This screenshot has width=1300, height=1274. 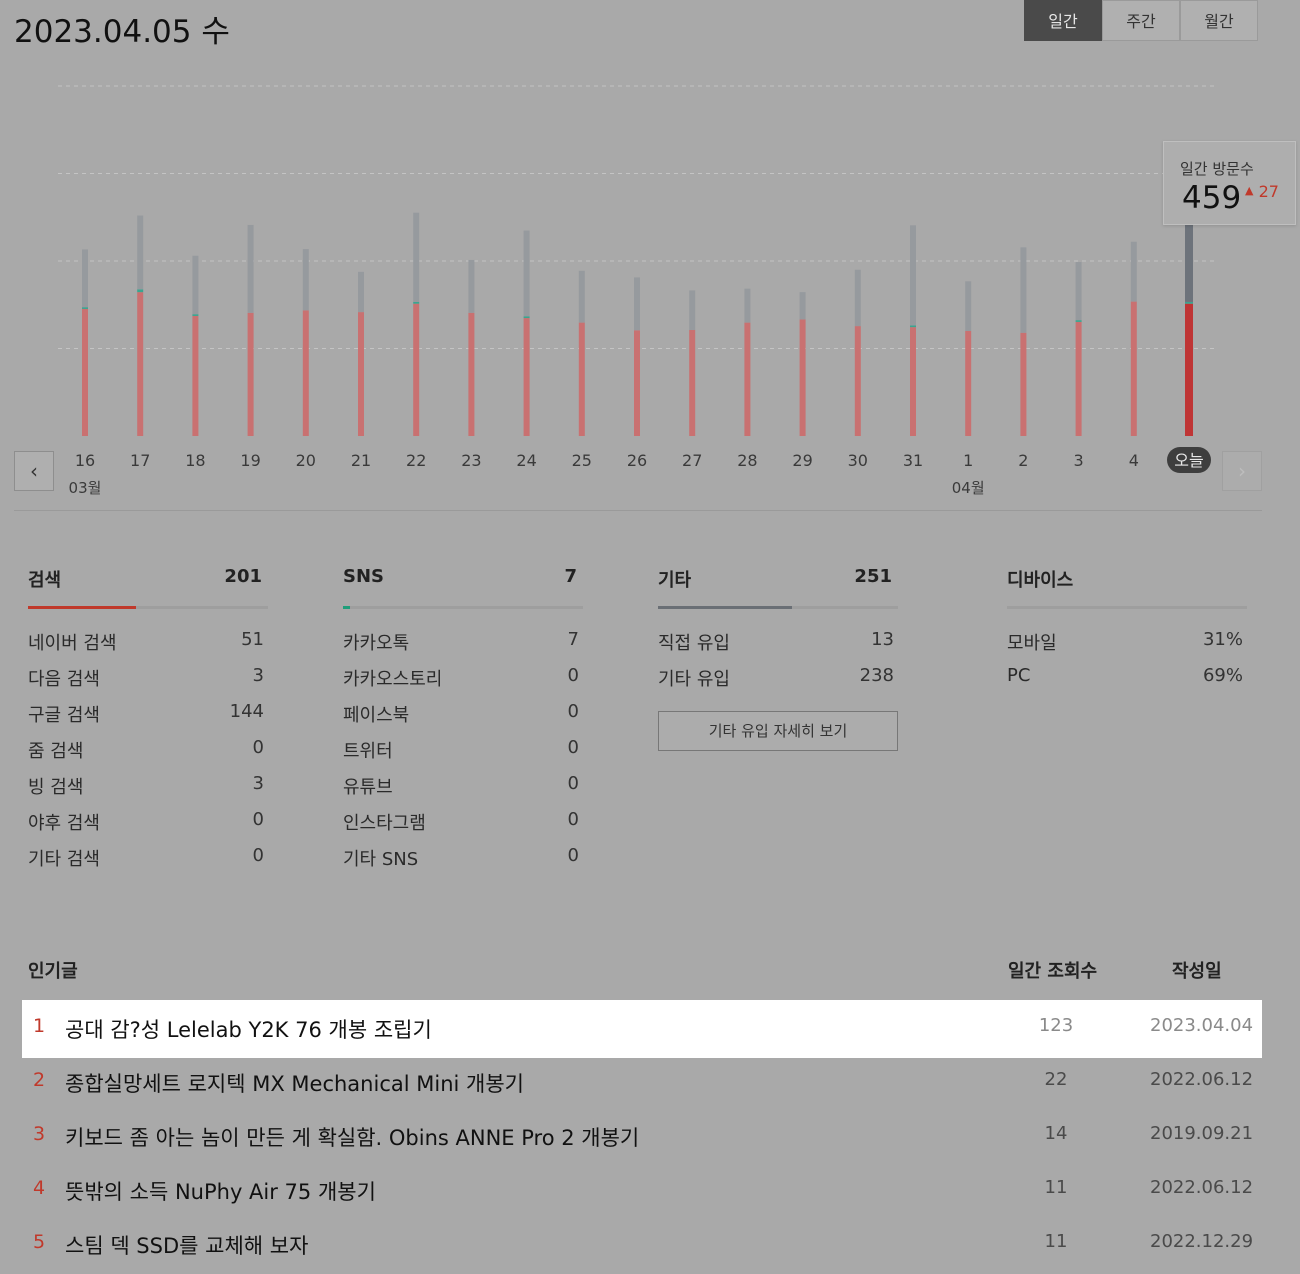 What do you see at coordinates (186, 1245) in the screenshot?
I see `post-title: 스팀 덱 SSD를 교체해 보자` at bounding box center [186, 1245].